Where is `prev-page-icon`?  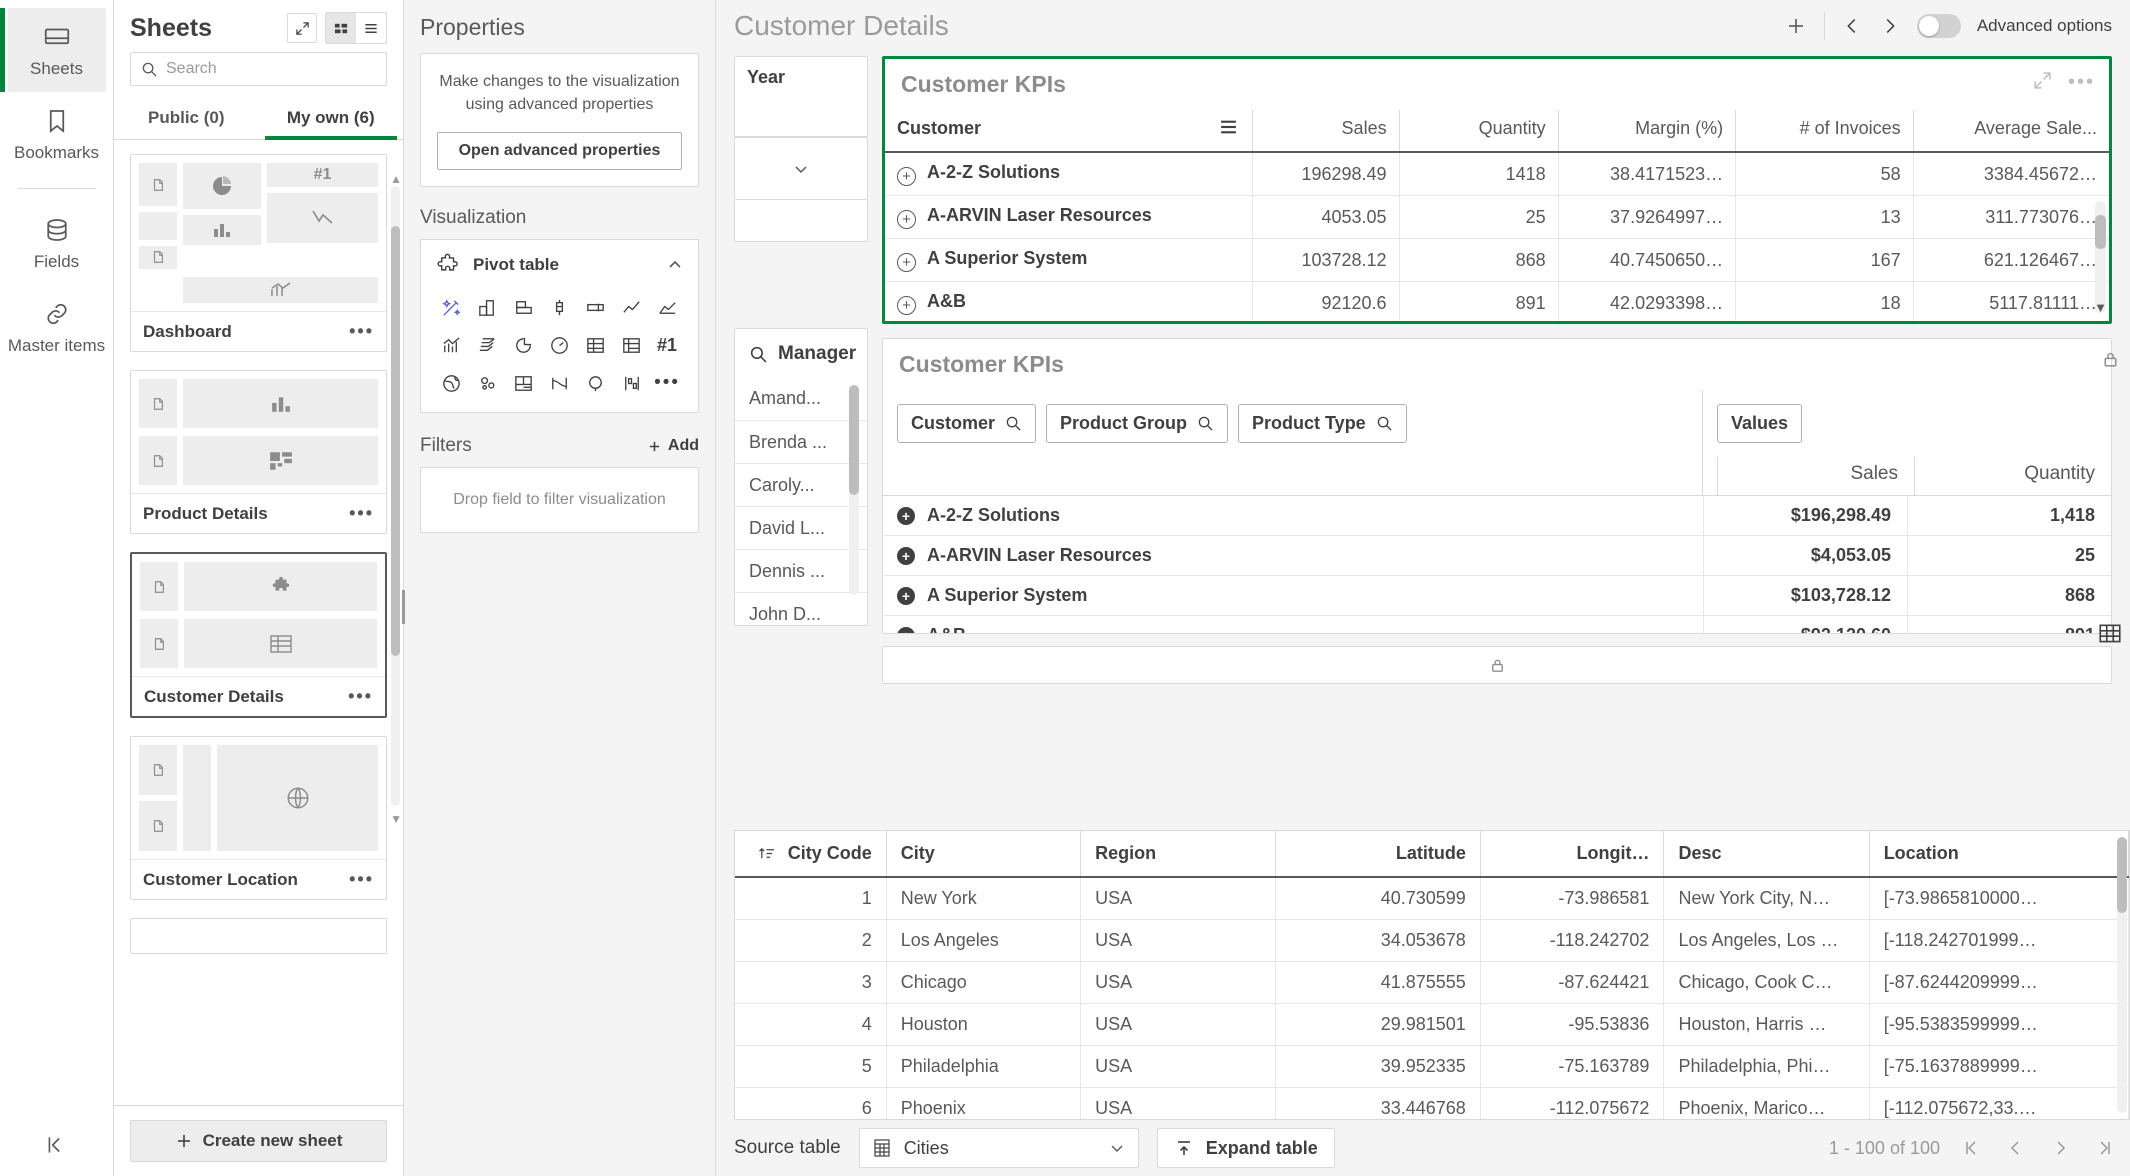
prev-page-icon is located at coordinates (2016, 1148).